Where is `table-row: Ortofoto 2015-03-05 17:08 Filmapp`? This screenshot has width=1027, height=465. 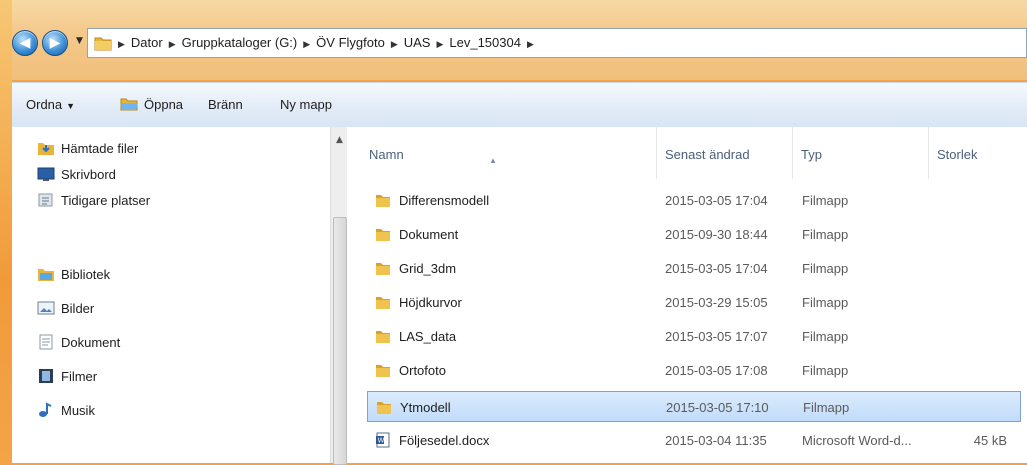
table-row: Ortofoto 2015-03-05 17:08 Filmapp is located at coordinates (694, 370).